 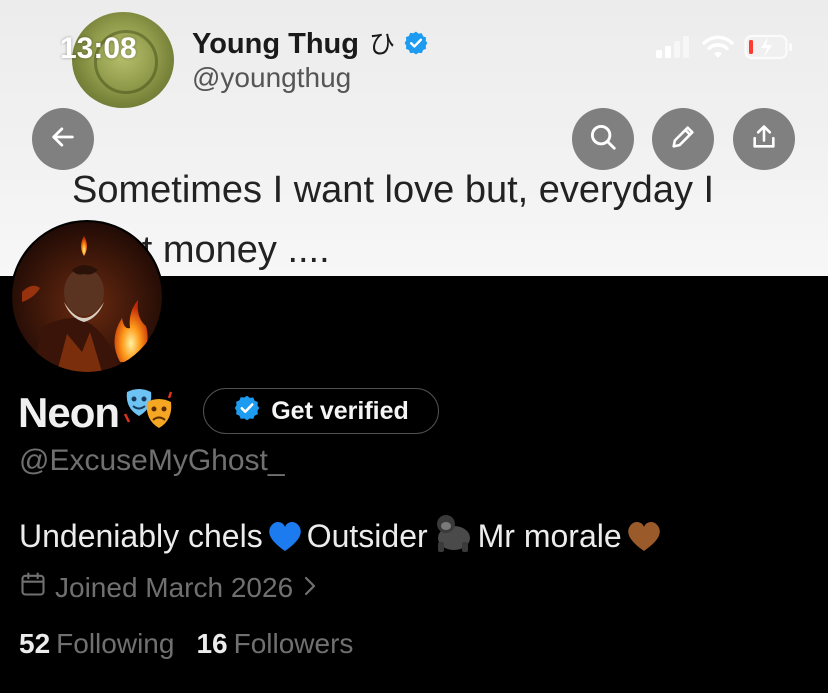 I want to click on tweet-author-glyph: ひ, so click(x=381, y=44).